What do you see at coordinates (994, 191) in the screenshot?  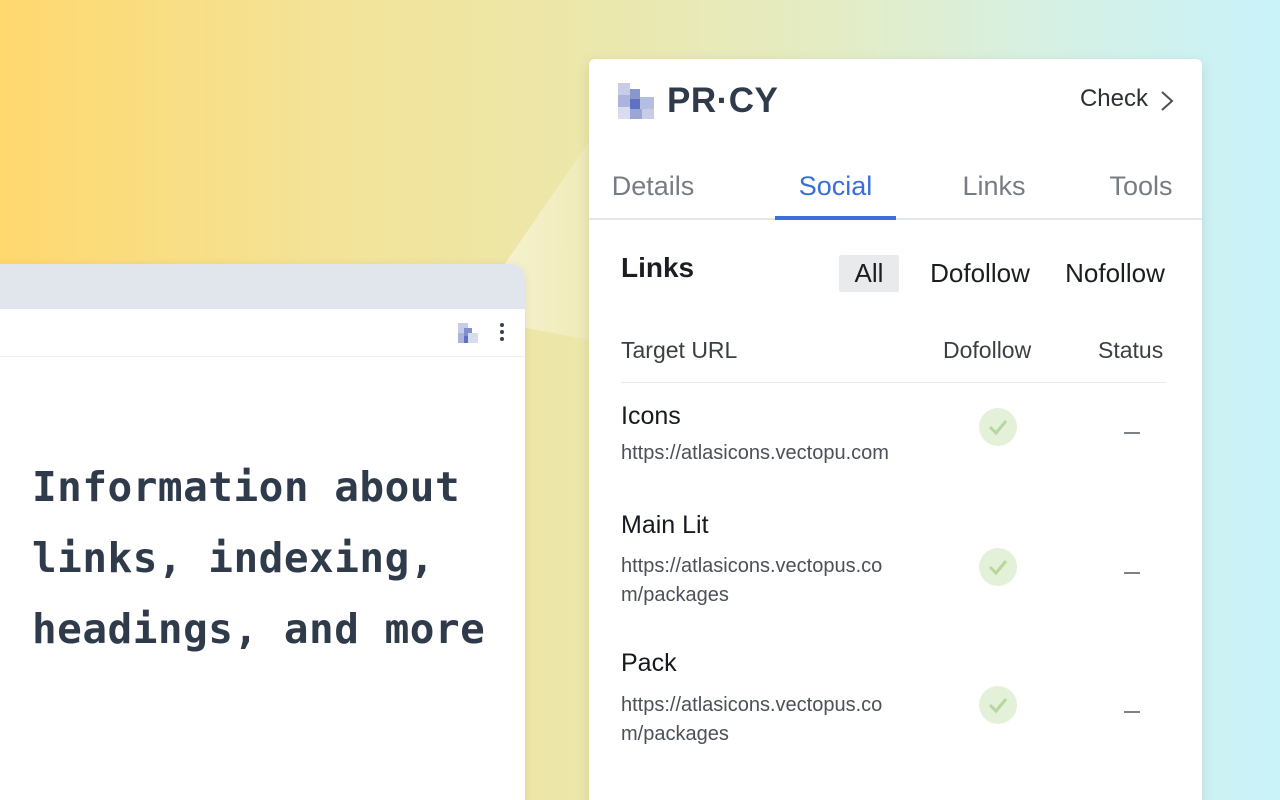 I see `tab-links: Links` at bounding box center [994, 191].